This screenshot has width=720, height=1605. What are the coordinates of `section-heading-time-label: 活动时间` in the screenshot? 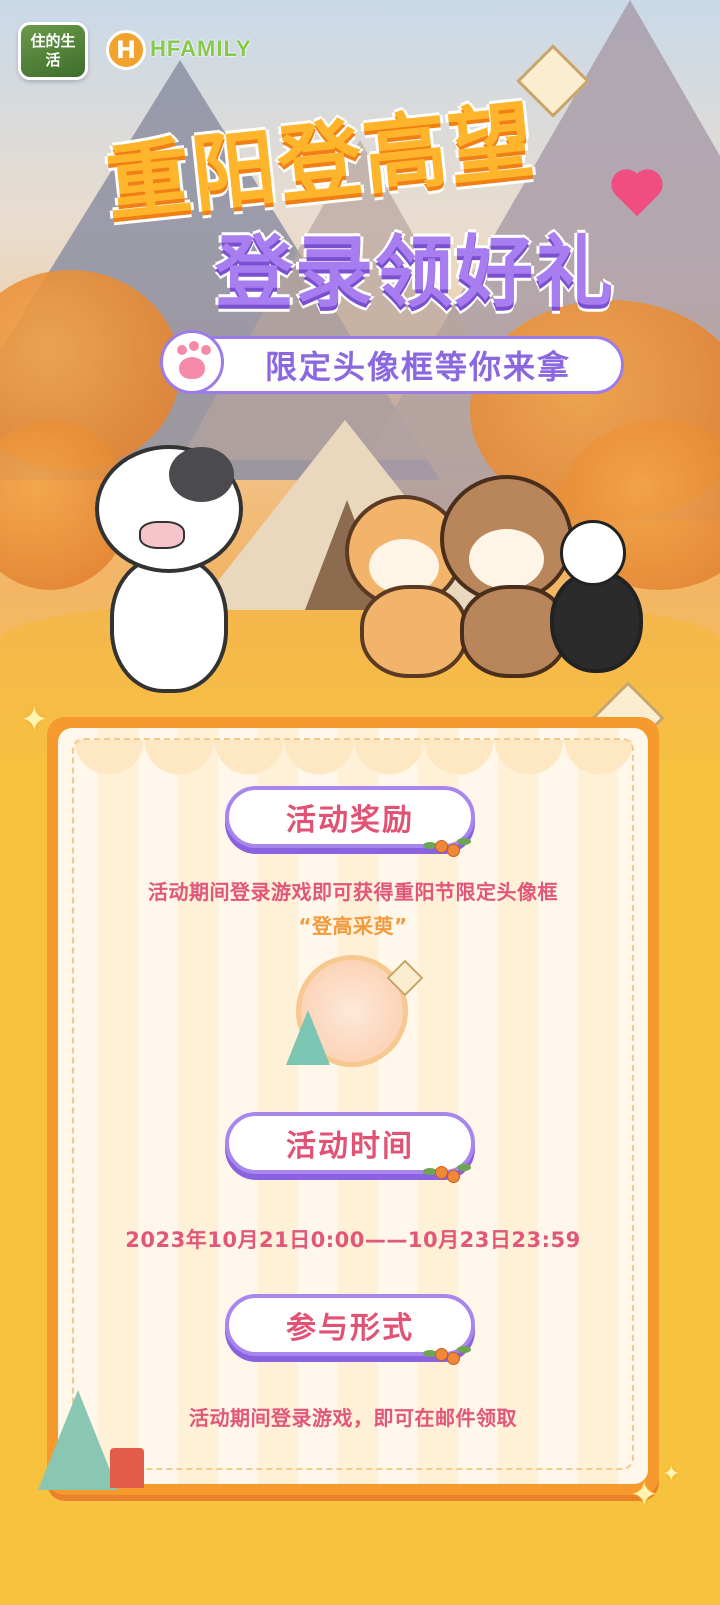 It's located at (350, 1146).